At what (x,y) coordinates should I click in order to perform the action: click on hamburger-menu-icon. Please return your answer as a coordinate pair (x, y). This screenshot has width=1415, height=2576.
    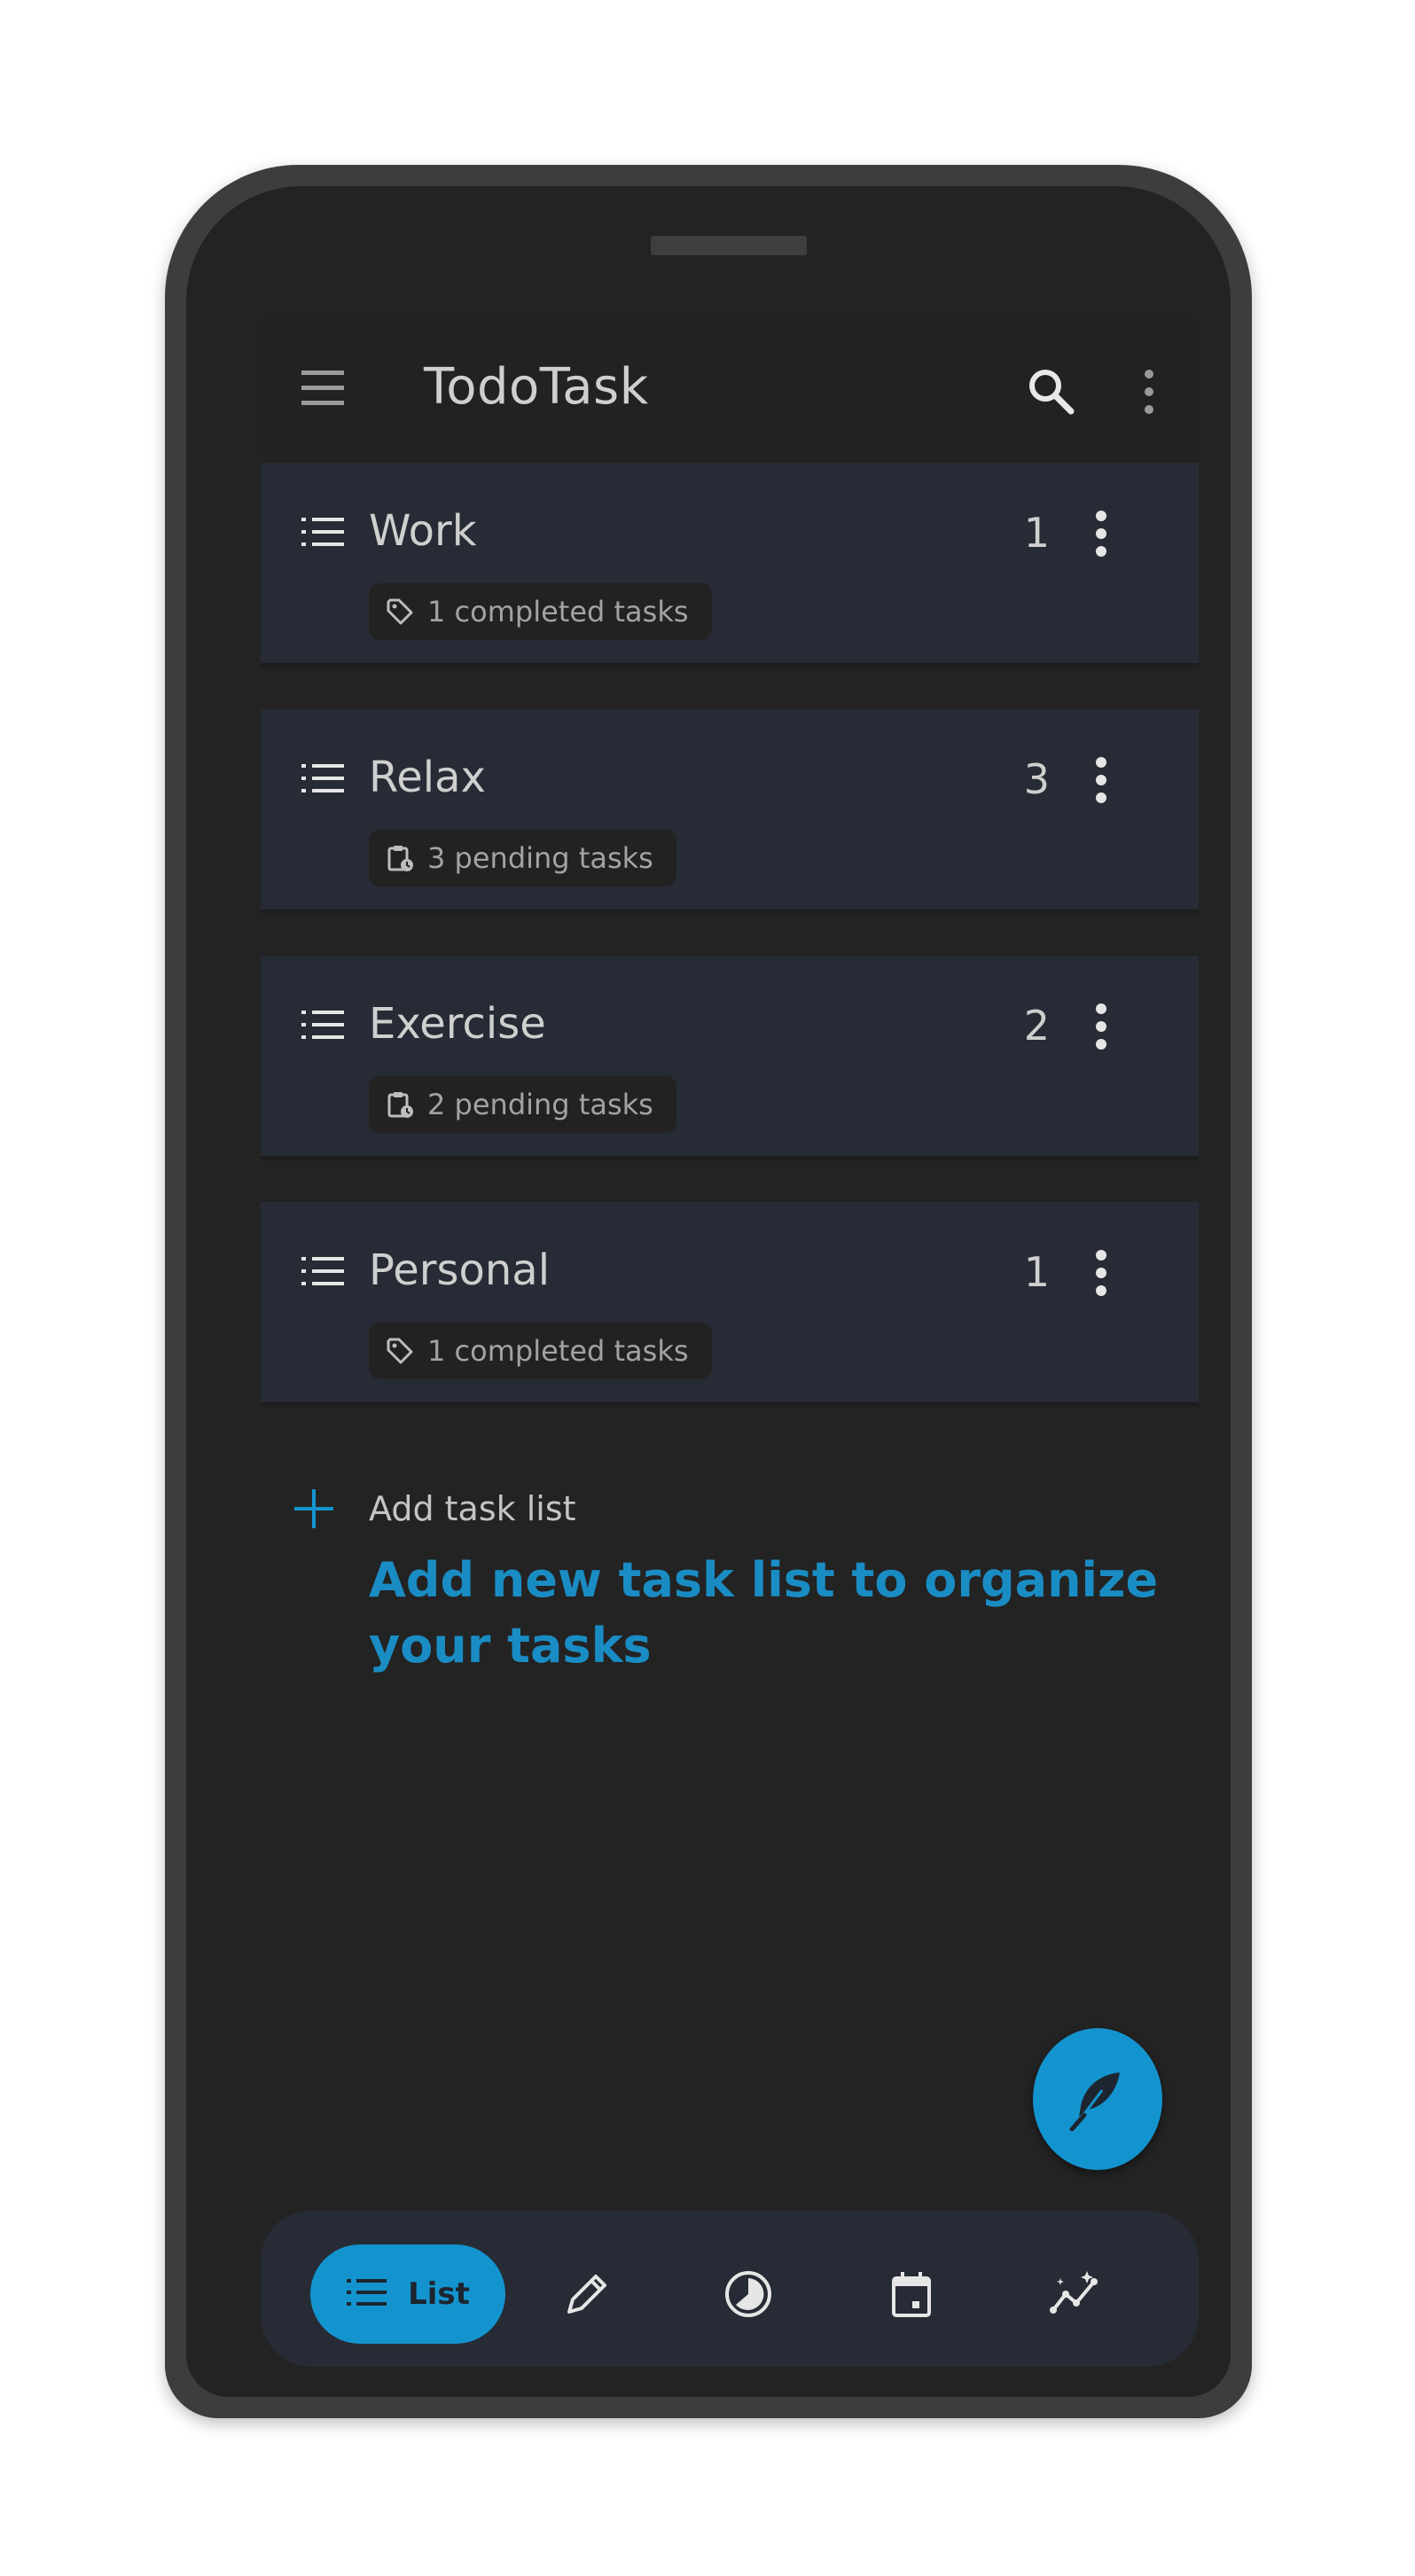
    Looking at the image, I should click on (323, 388).